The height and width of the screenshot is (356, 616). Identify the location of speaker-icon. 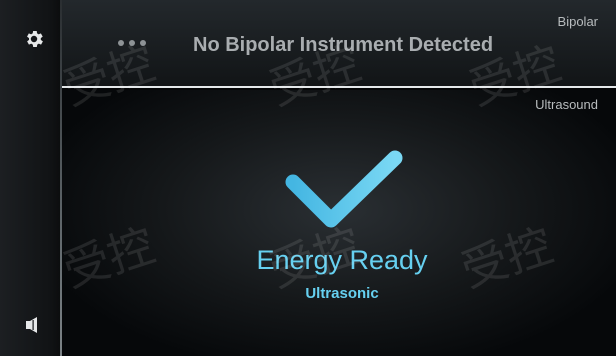
(33, 325).